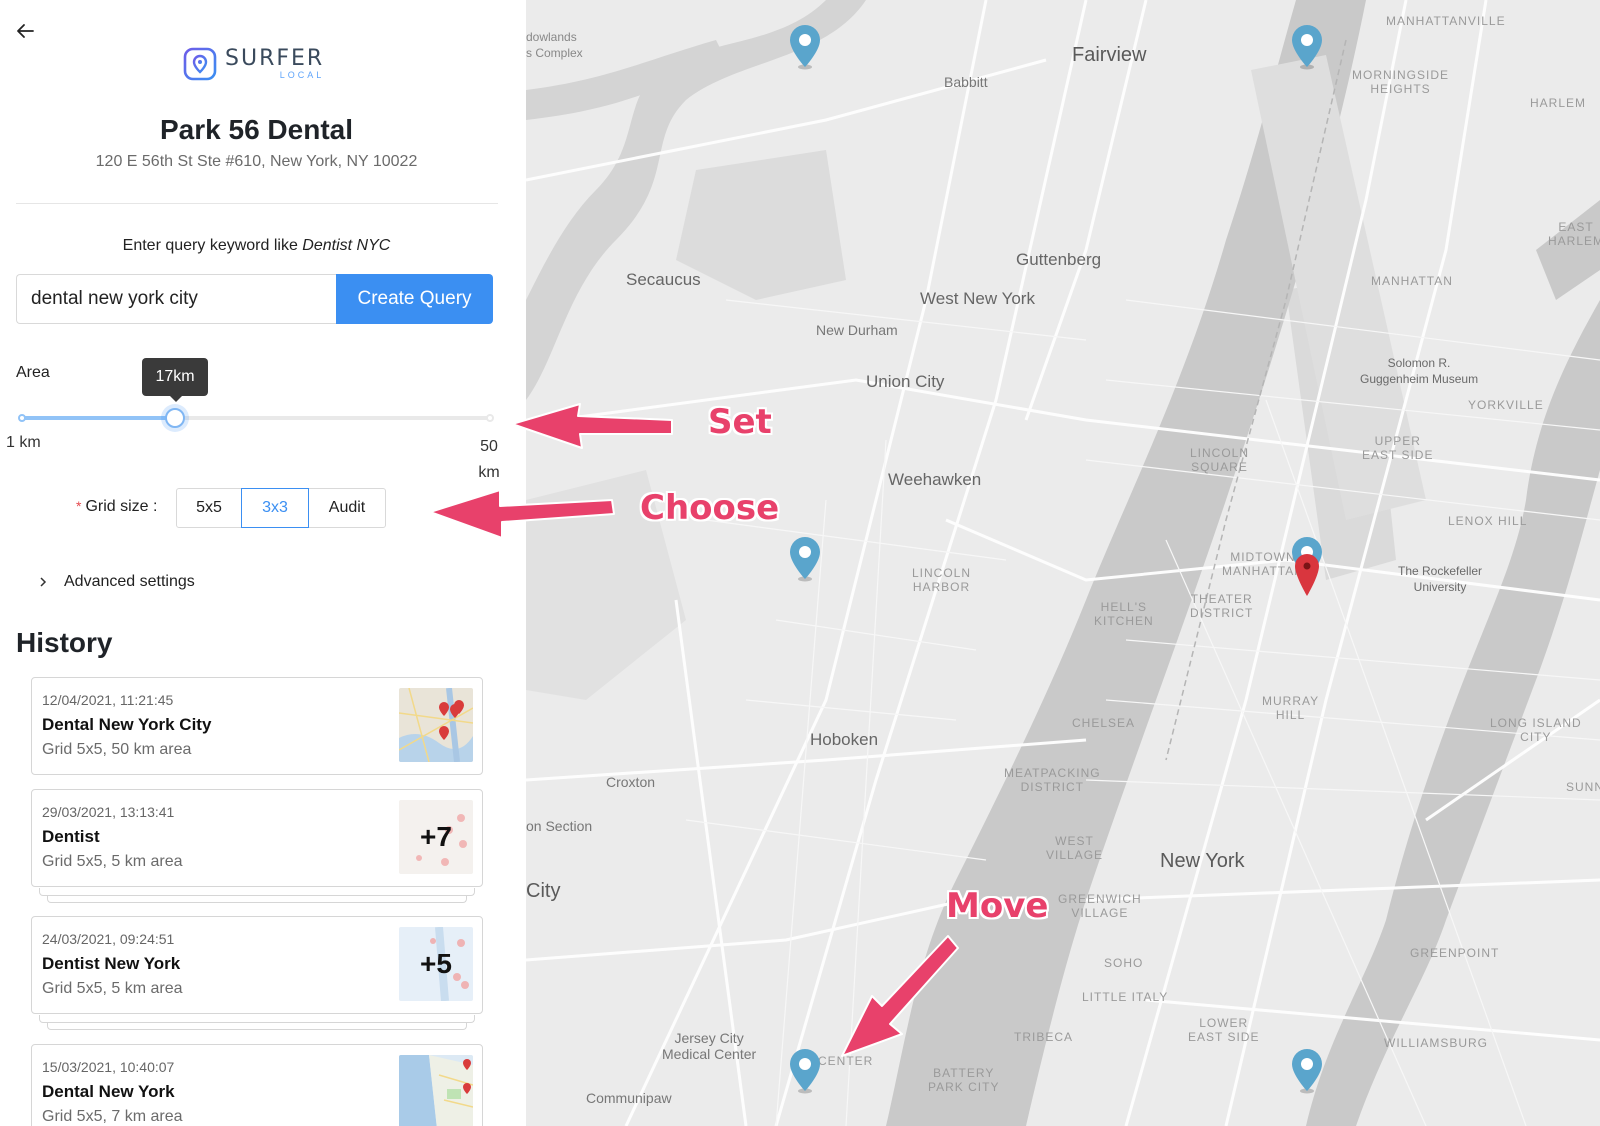 This screenshot has width=1600, height=1126. What do you see at coordinates (709, 1046) in the screenshot?
I see `map-label: Jersey City Medical Center` at bounding box center [709, 1046].